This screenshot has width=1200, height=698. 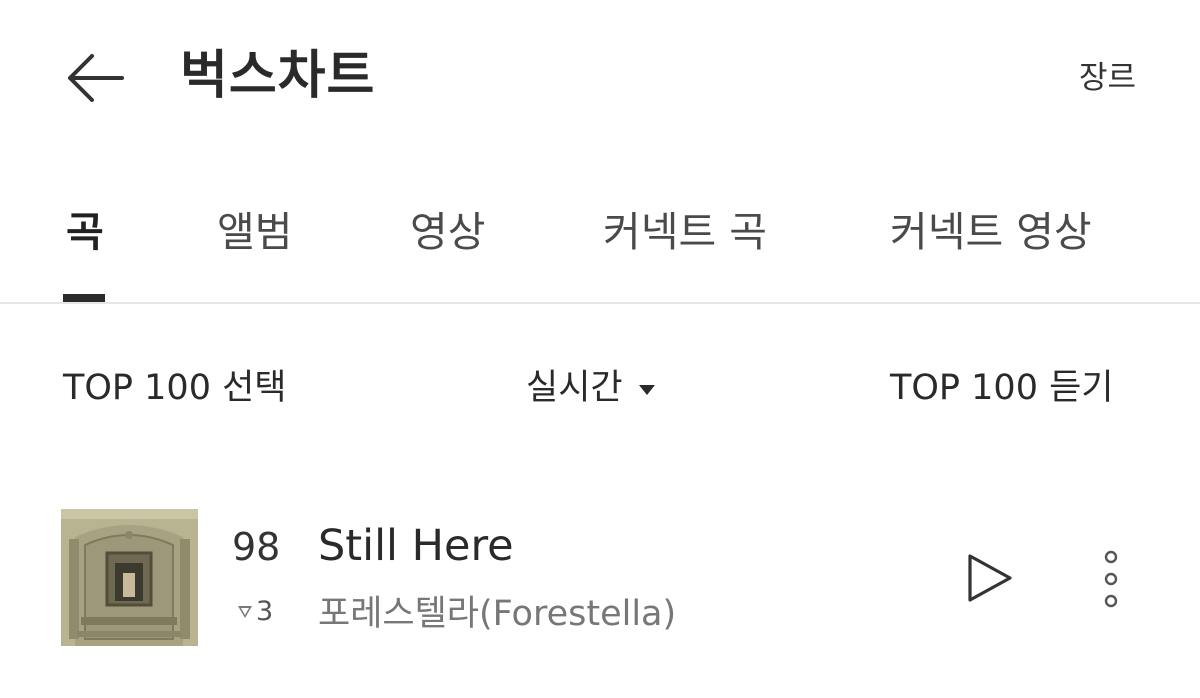 I want to click on tab-songs: 곡, so click(x=85, y=232).